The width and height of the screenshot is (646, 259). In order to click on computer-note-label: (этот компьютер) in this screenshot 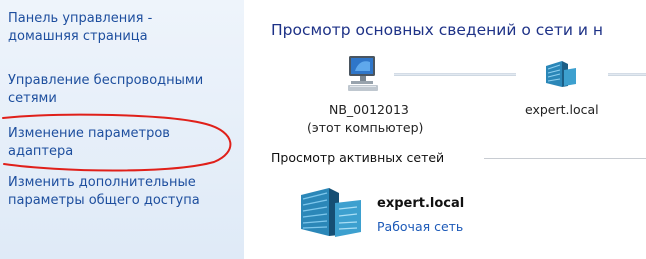, I will do `click(365, 127)`.